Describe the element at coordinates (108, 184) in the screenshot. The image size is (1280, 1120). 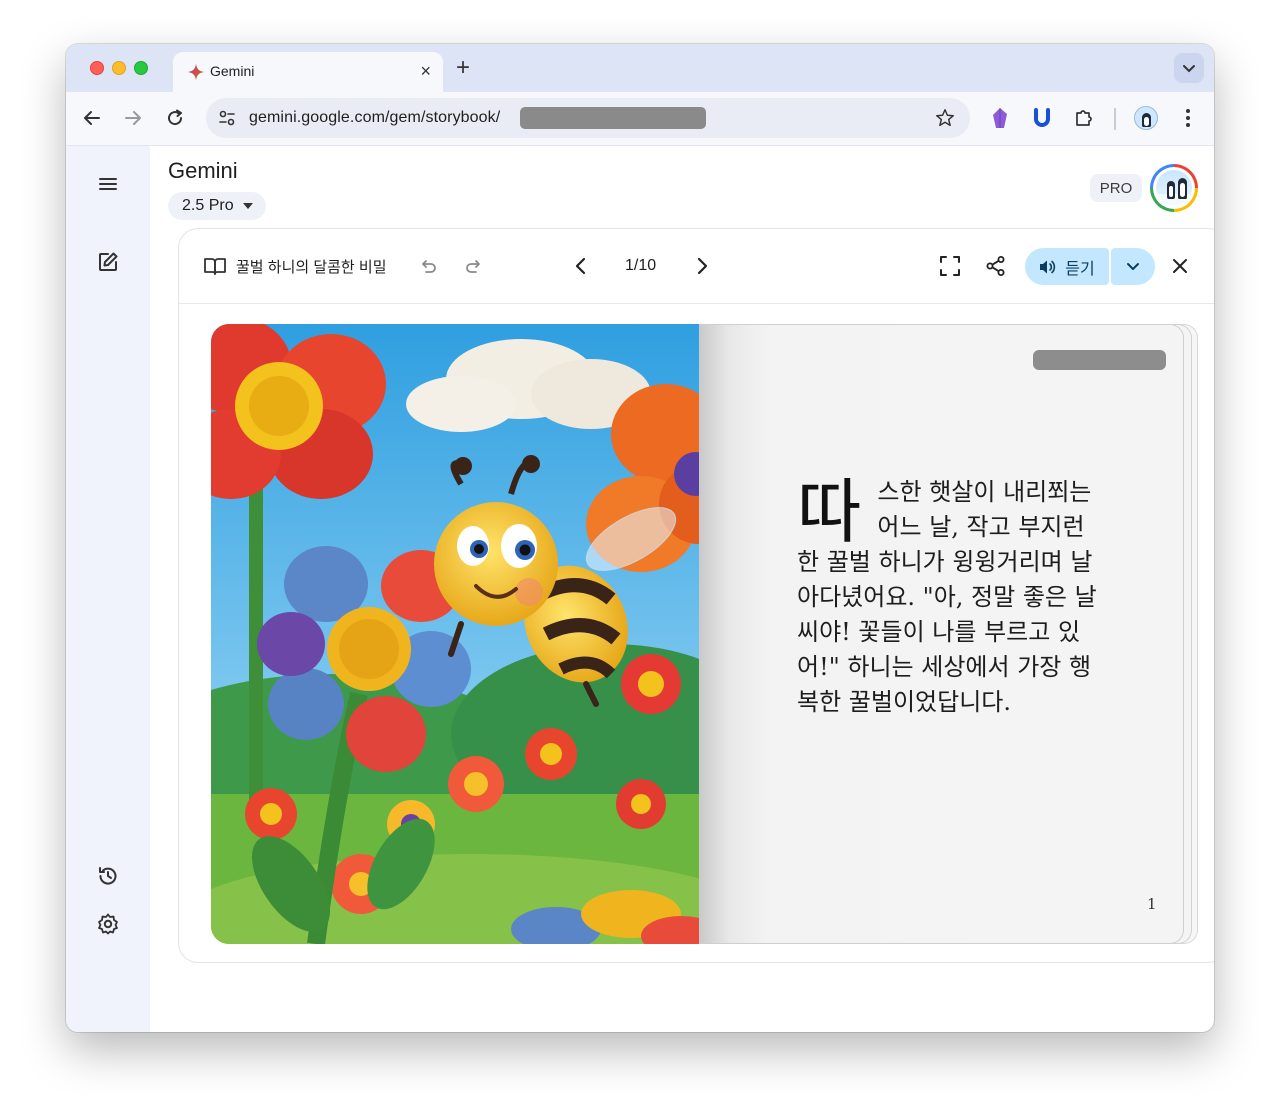
I see `menu-icon` at that location.